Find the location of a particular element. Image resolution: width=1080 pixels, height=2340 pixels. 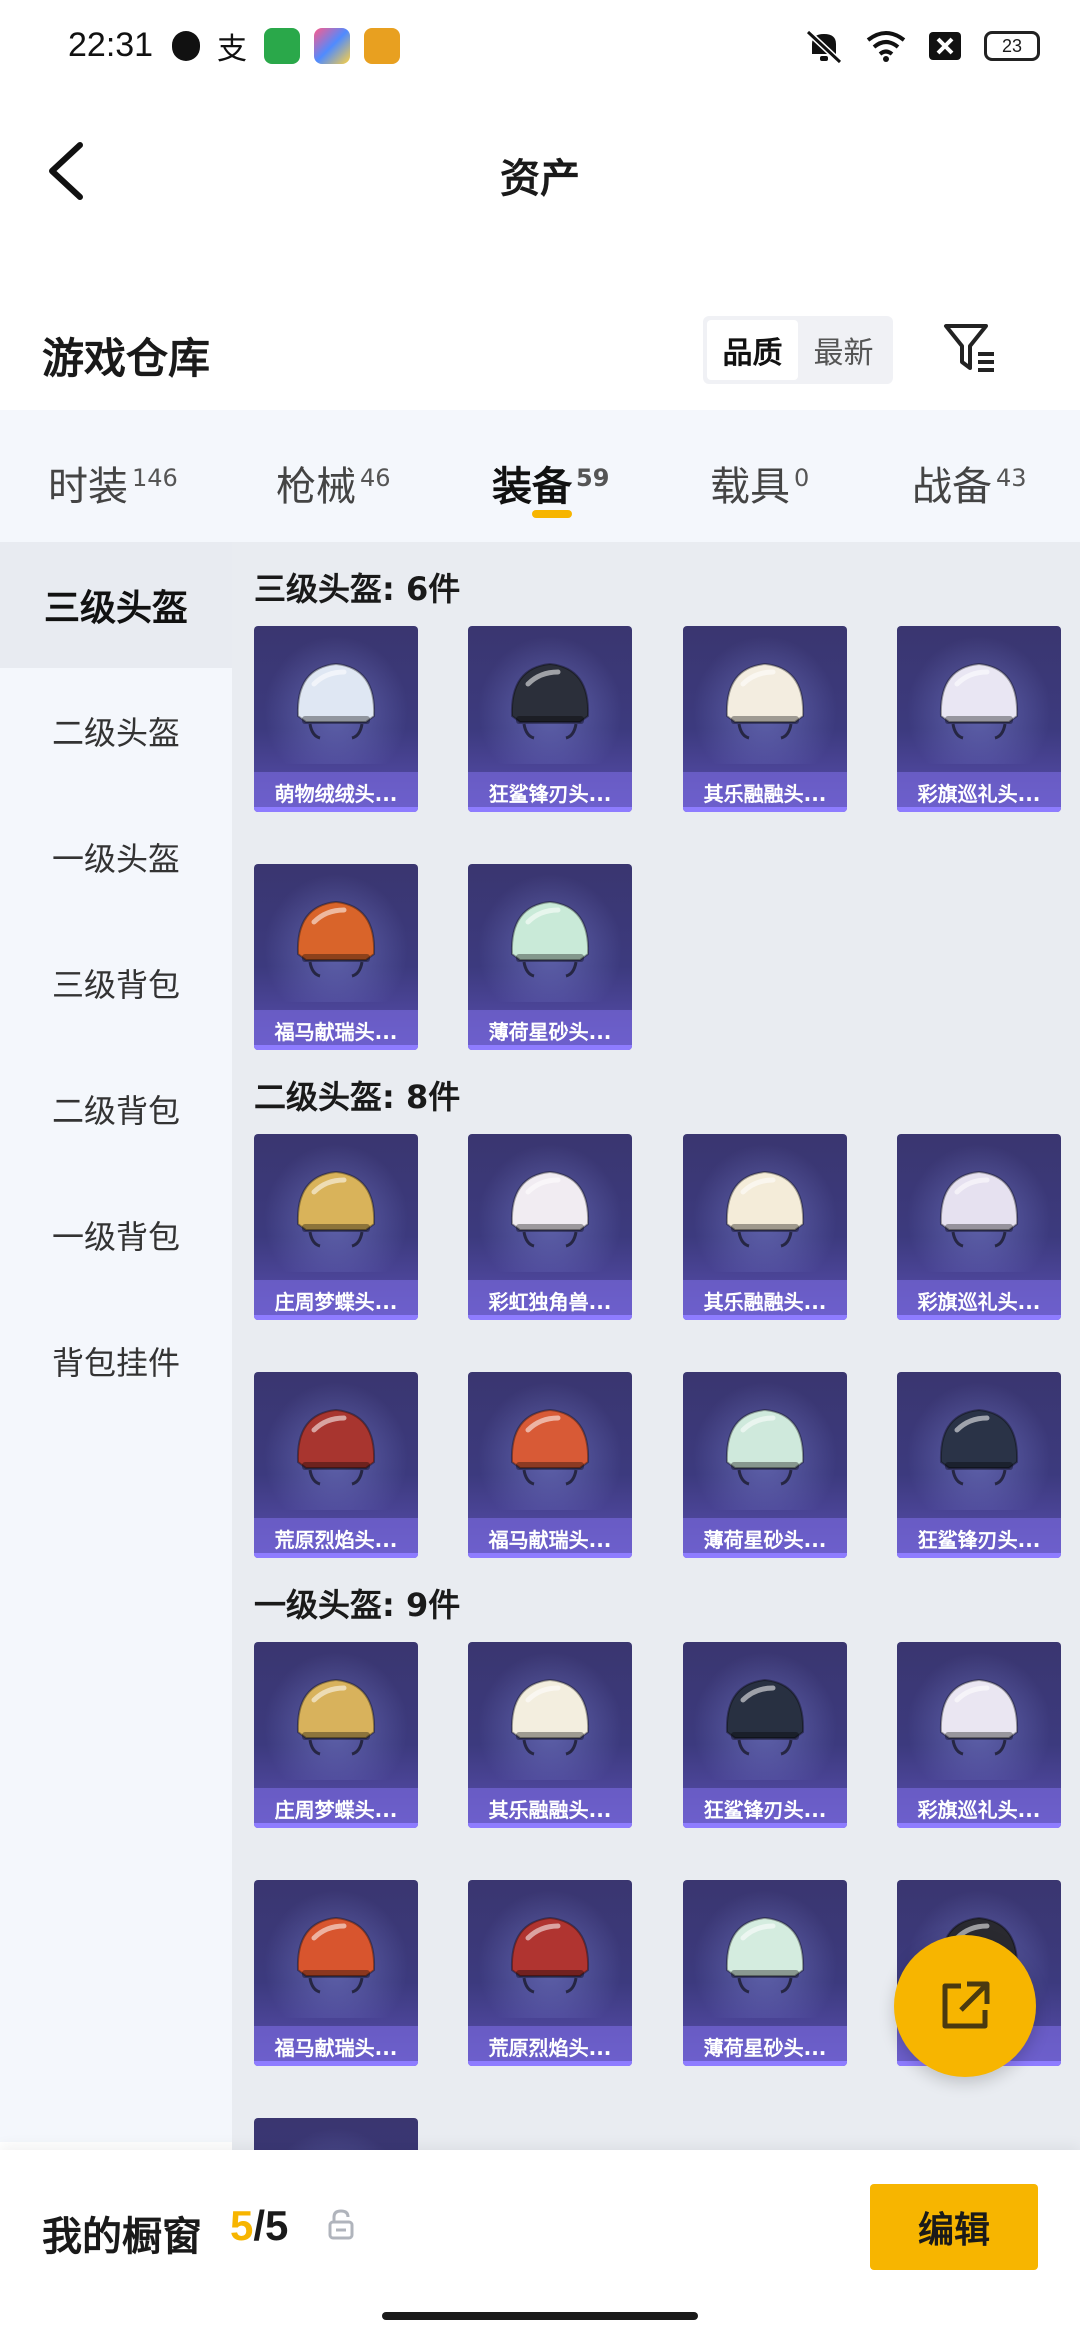

status-right-icons: 23 is located at coordinates (922, 46).